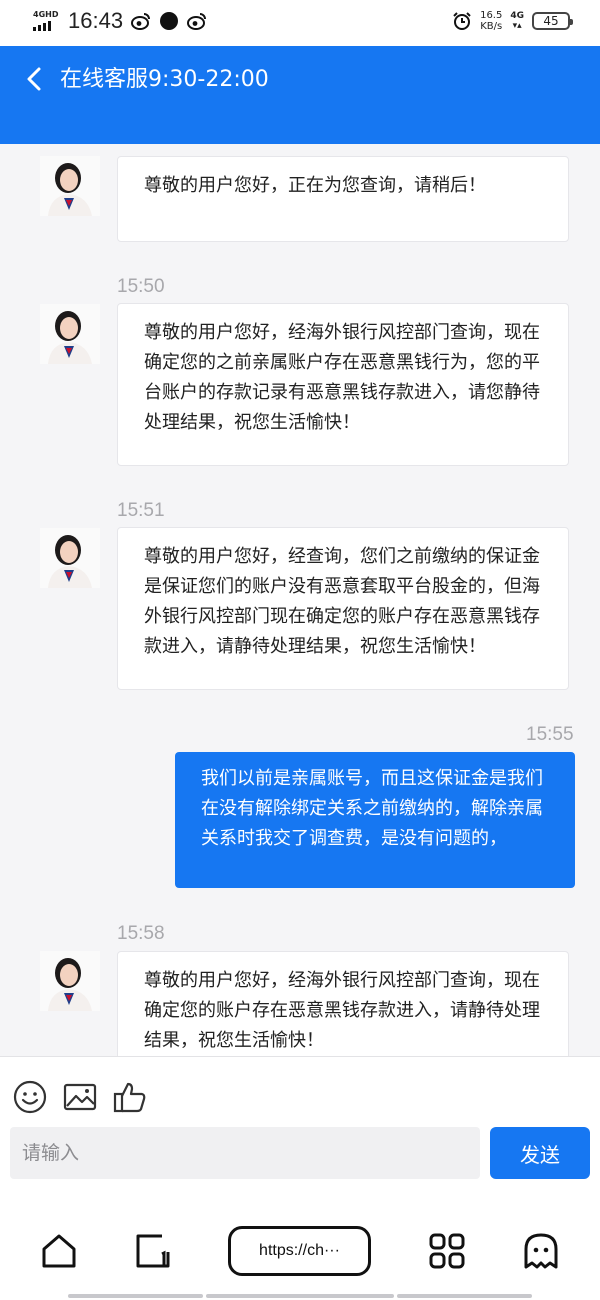 The image size is (600, 1300). Describe the element at coordinates (96, 20) in the screenshot. I see `status-time: 16:43` at that location.